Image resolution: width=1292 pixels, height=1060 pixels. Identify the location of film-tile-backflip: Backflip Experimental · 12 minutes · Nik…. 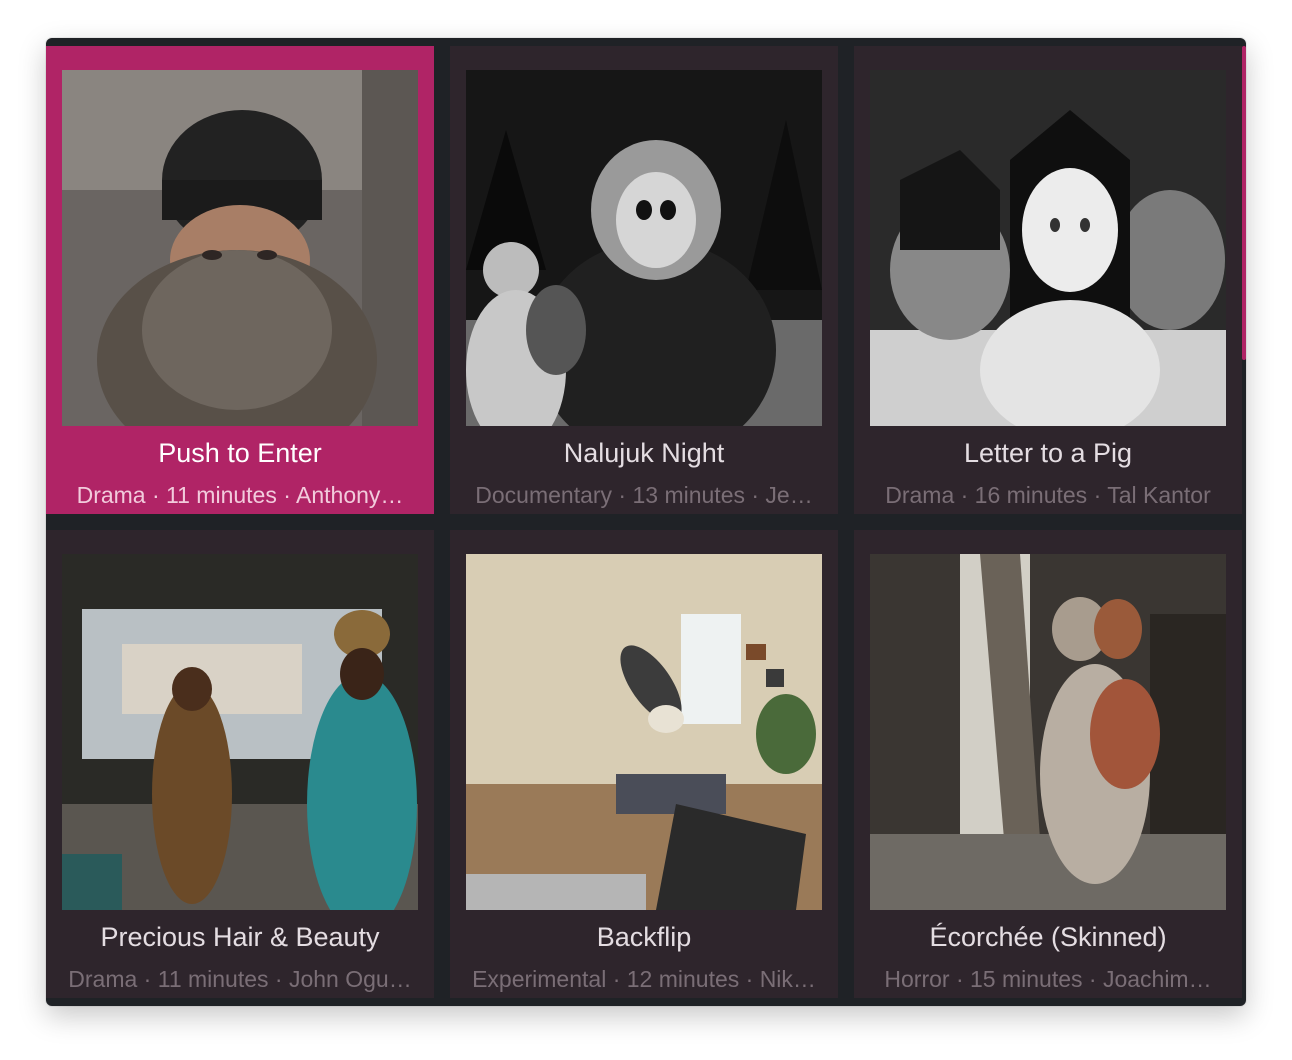
(644, 764).